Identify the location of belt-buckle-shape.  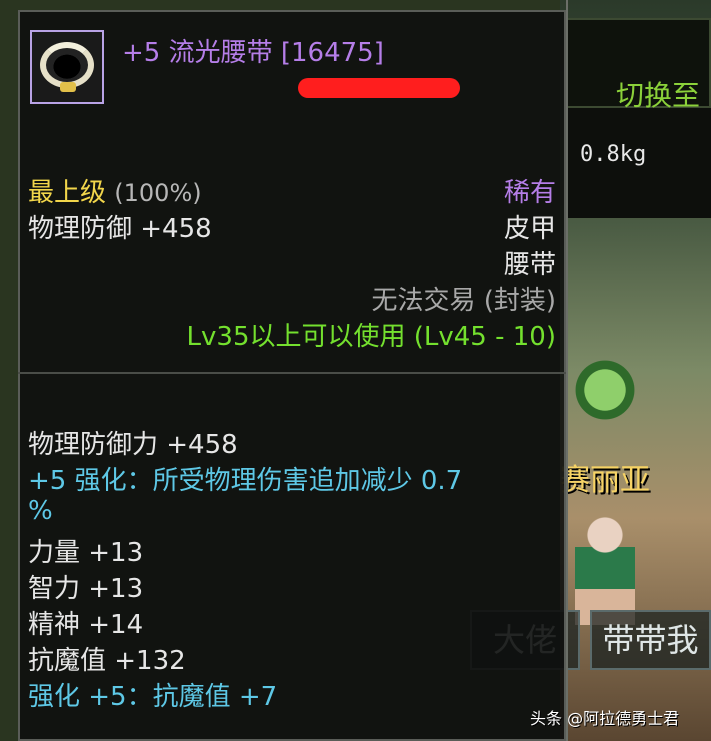
(68, 87).